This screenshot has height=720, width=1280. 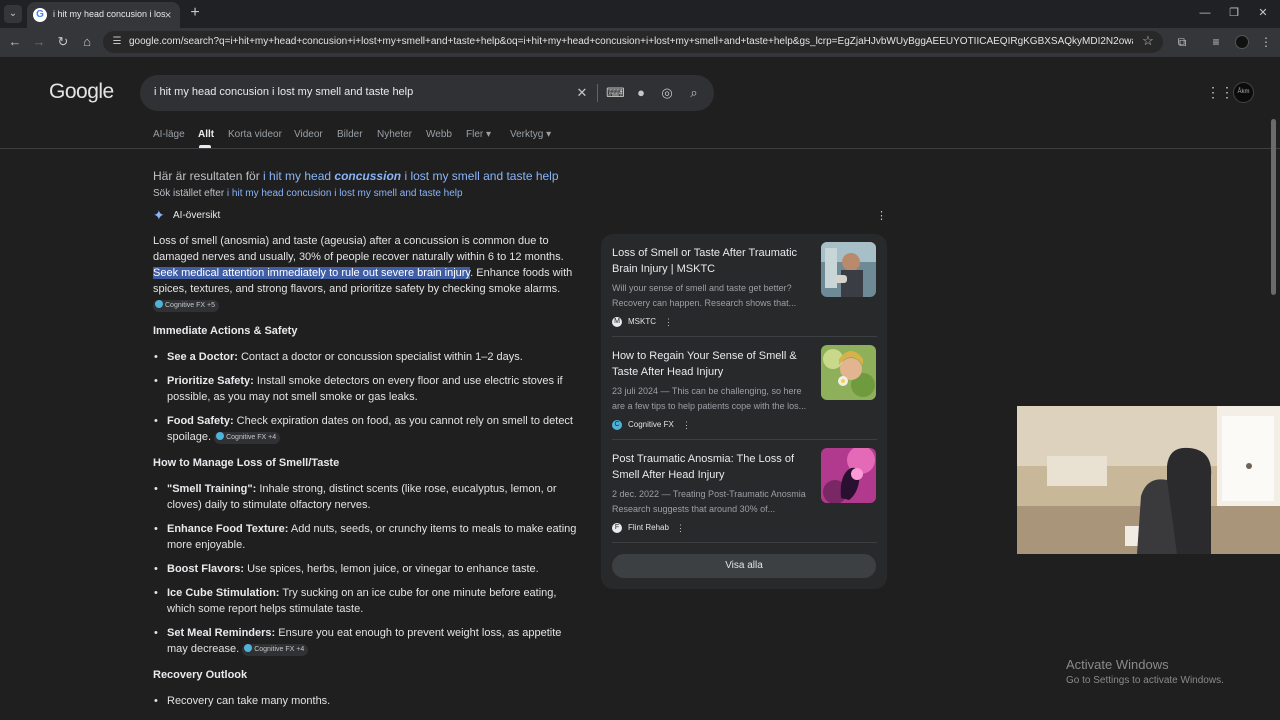 What do you see at coordinates (223, 593) in the screenshot?
I see `list-item-bold: Ice Cube Stimulation:` at bounding box center [223, 593].